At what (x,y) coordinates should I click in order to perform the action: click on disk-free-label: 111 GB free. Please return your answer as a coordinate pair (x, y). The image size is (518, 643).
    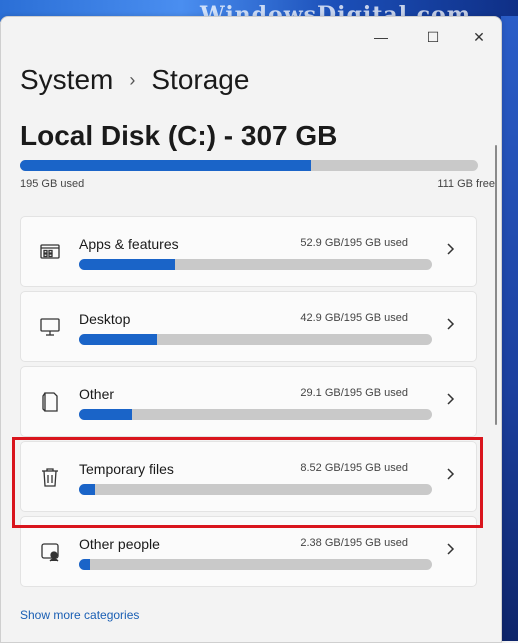
    Looking at the image, I should click on (466, 184).